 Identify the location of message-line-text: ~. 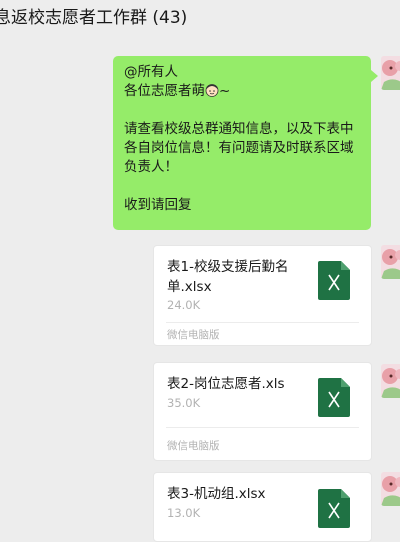
(225, 91).